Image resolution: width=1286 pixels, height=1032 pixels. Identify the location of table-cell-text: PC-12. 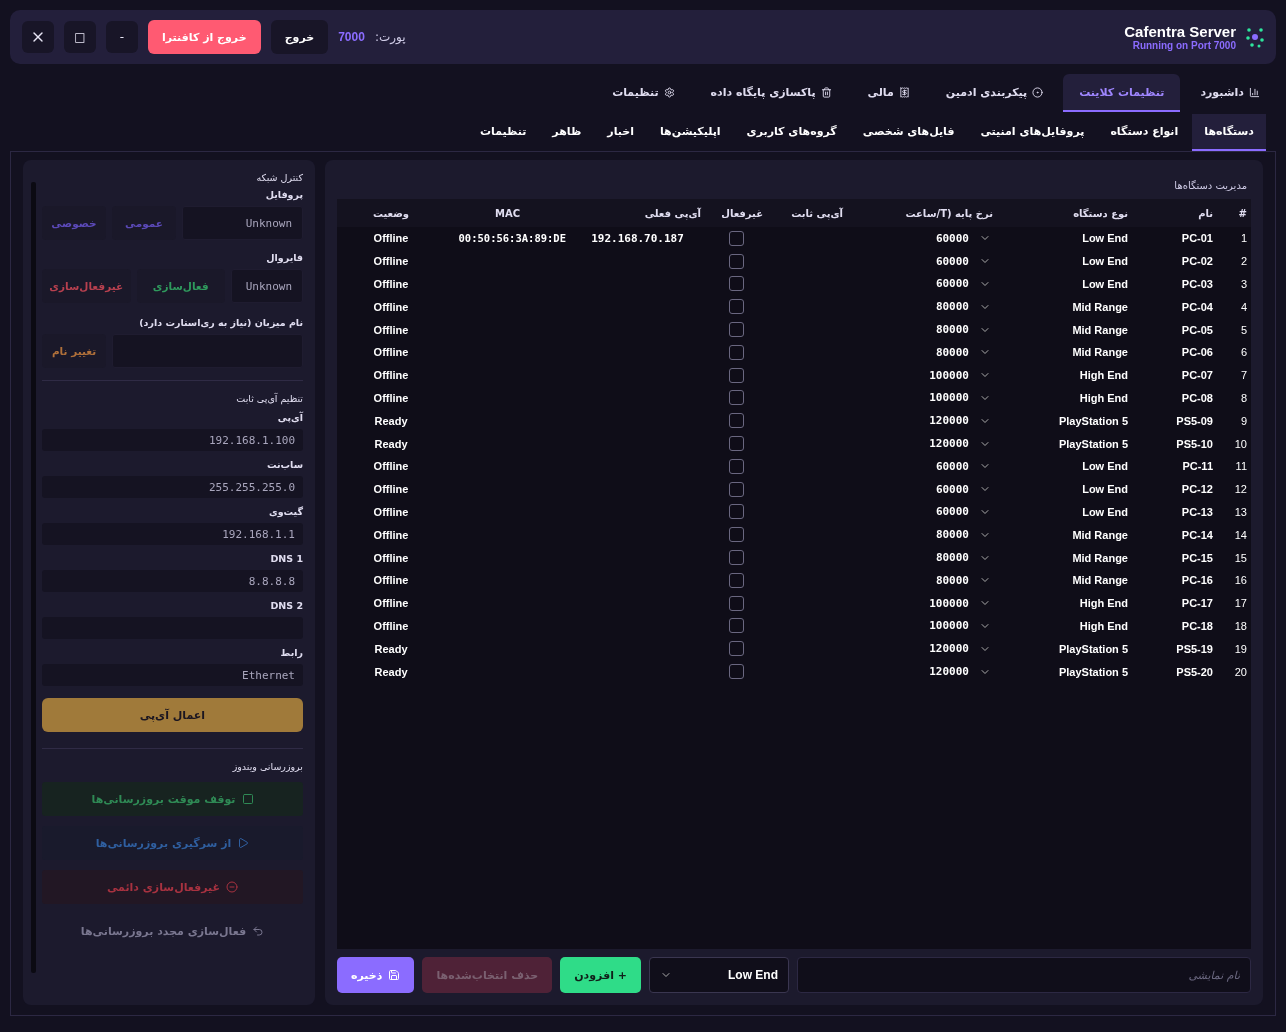
(1197, 489).